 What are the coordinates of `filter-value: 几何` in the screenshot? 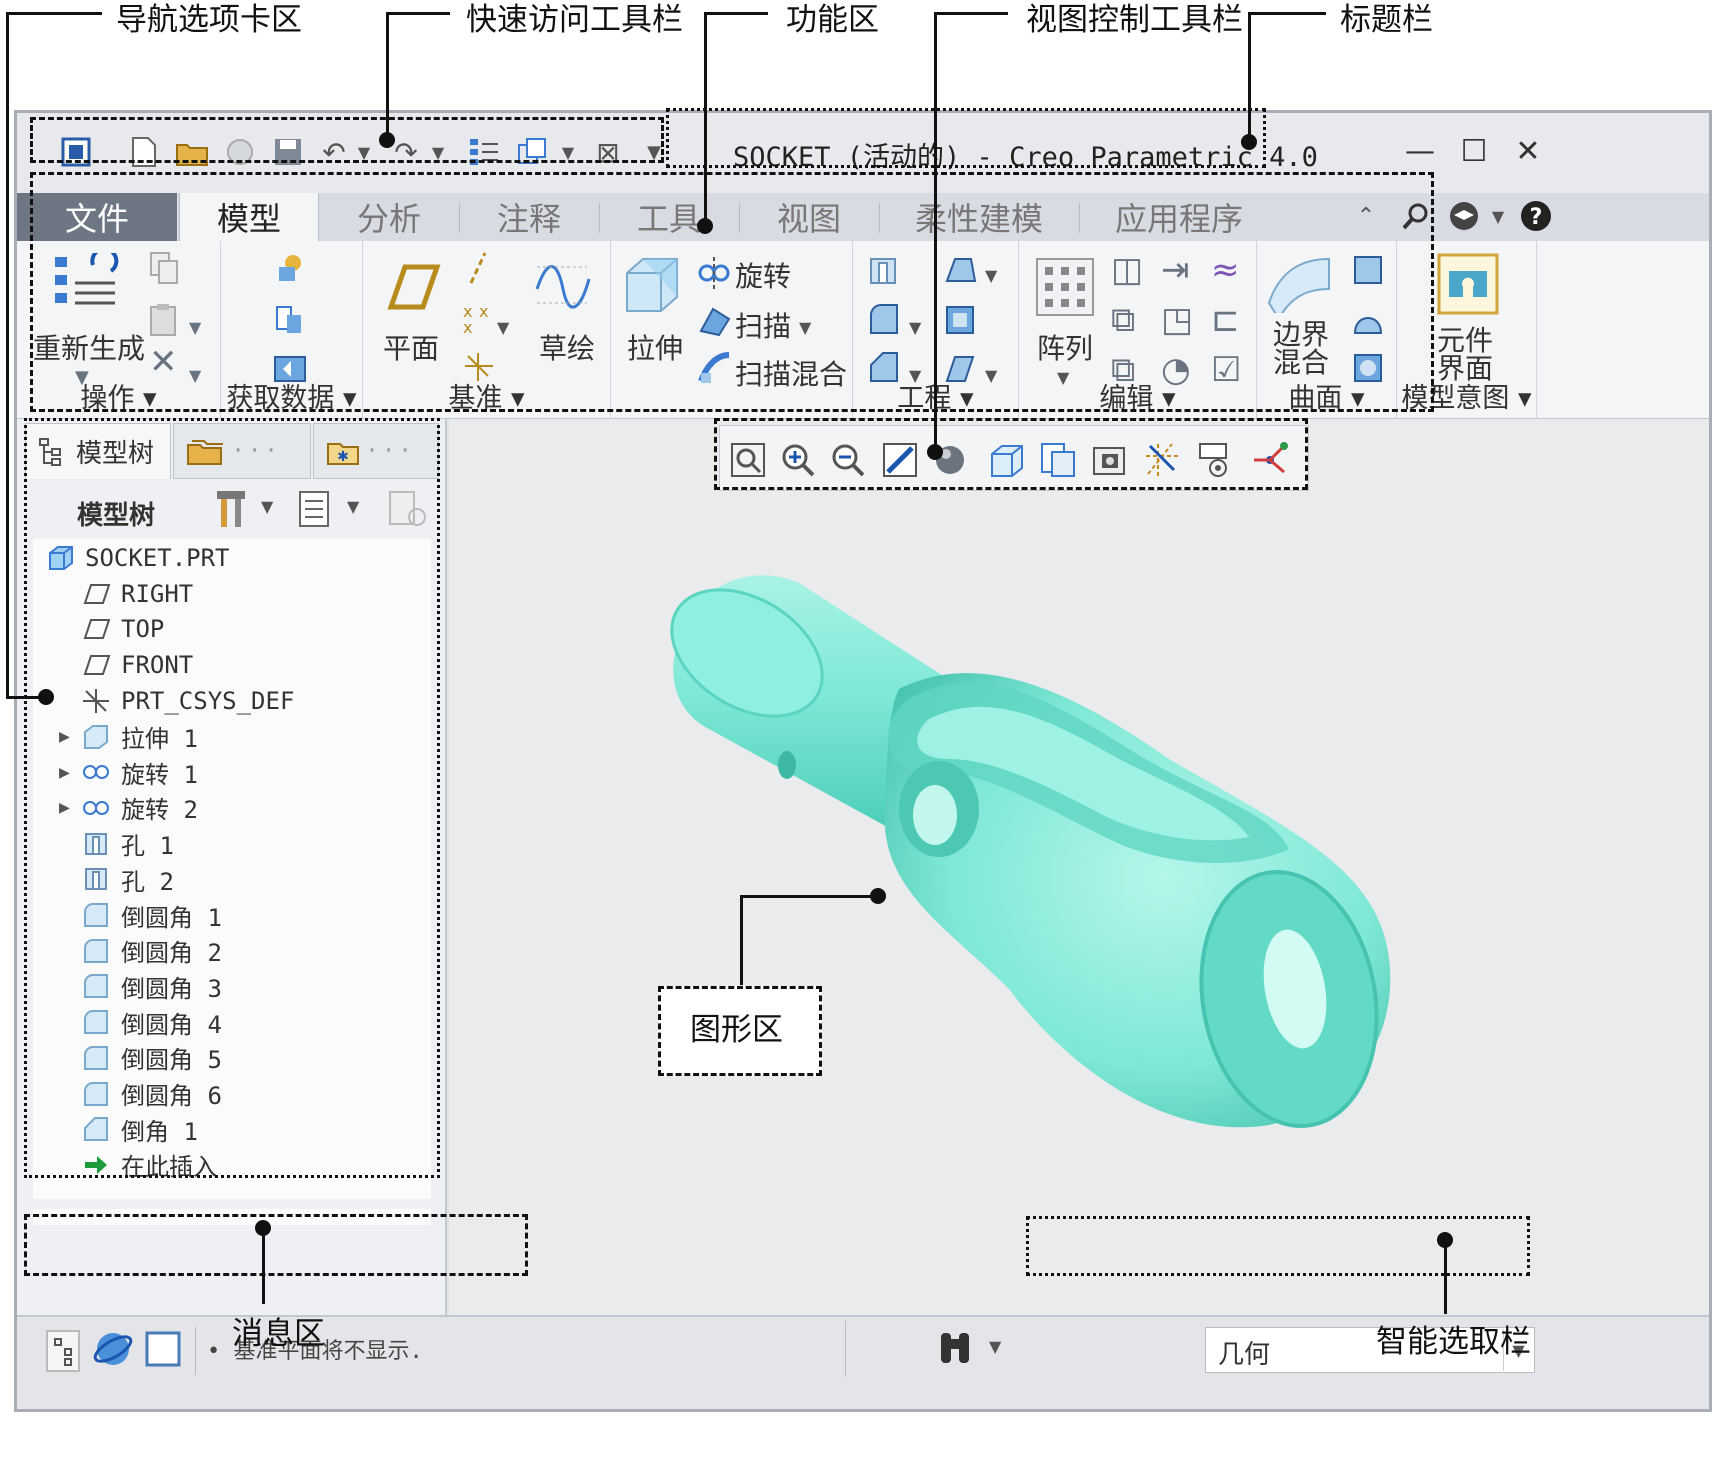 It's located at (1244, 1355).